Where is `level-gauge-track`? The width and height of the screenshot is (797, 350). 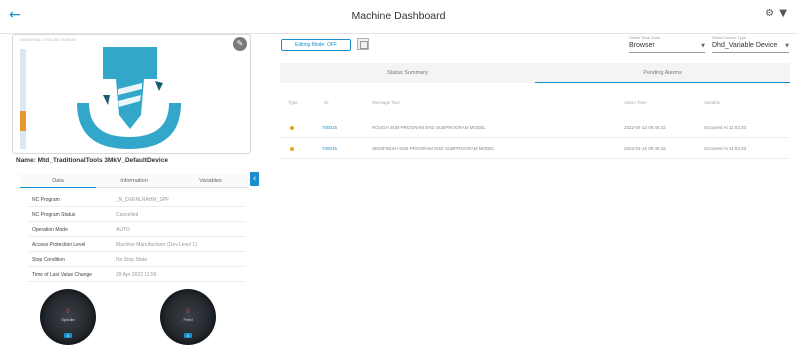
level-gauge-track is located at coordinates (23, 99).